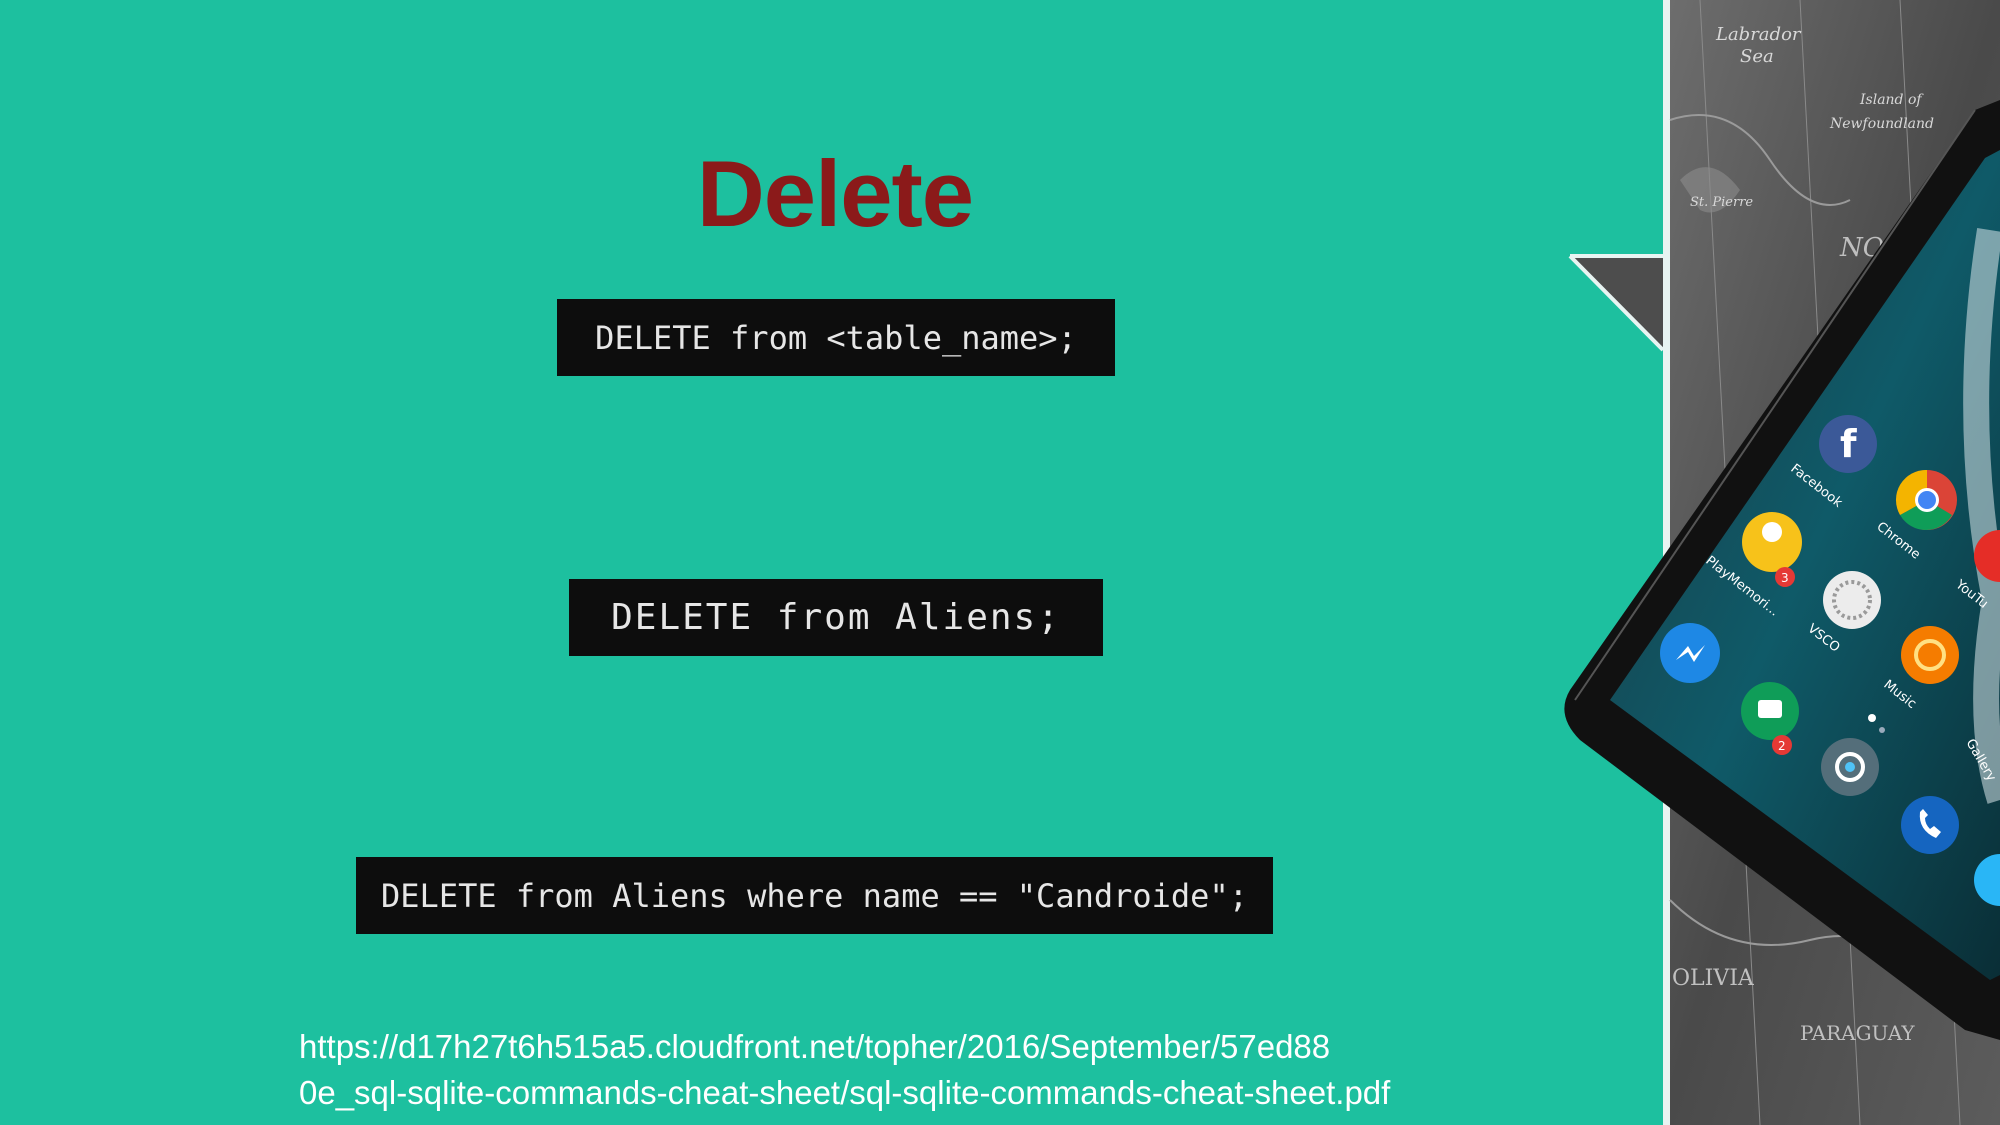  I want to click on phone-icon, so click(1930, 825).